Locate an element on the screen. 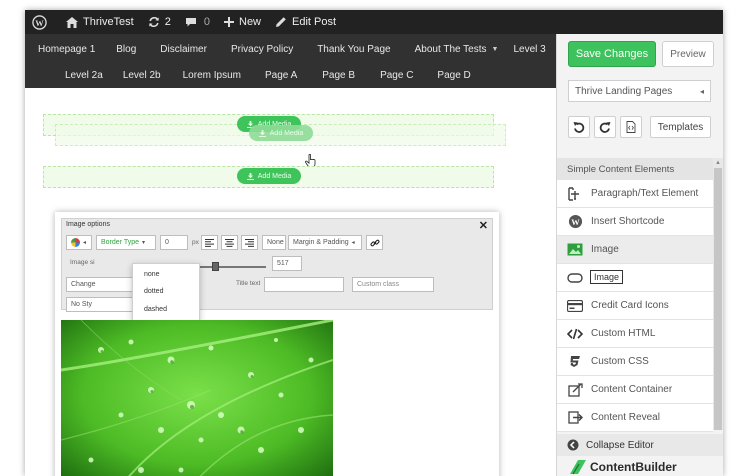  color-picker-button: ◂ is located at coordinates (79, 242).